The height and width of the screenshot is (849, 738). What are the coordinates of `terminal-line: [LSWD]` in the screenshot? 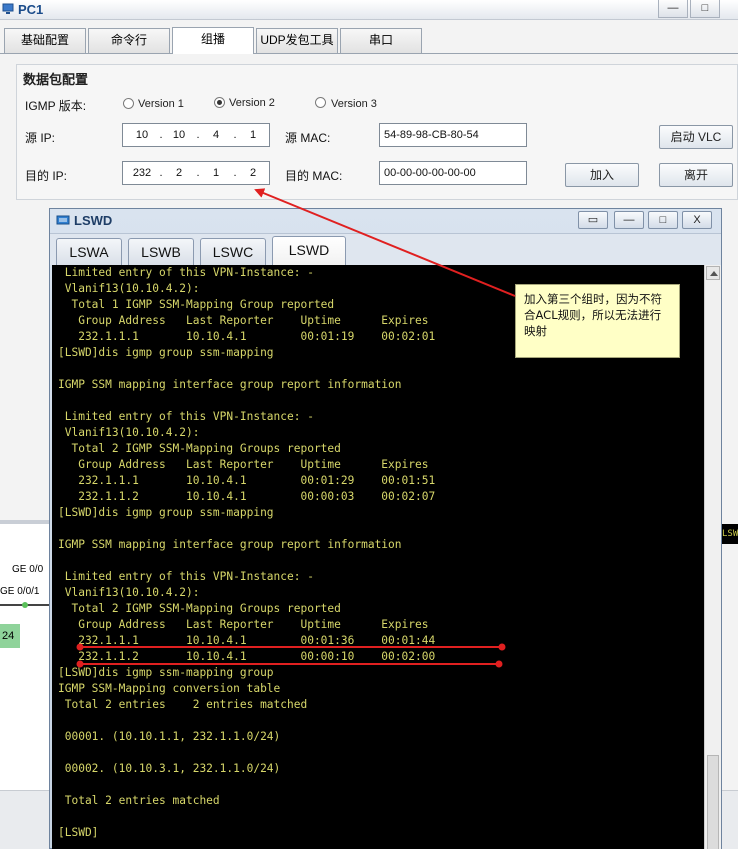 It's located at (78, 832).